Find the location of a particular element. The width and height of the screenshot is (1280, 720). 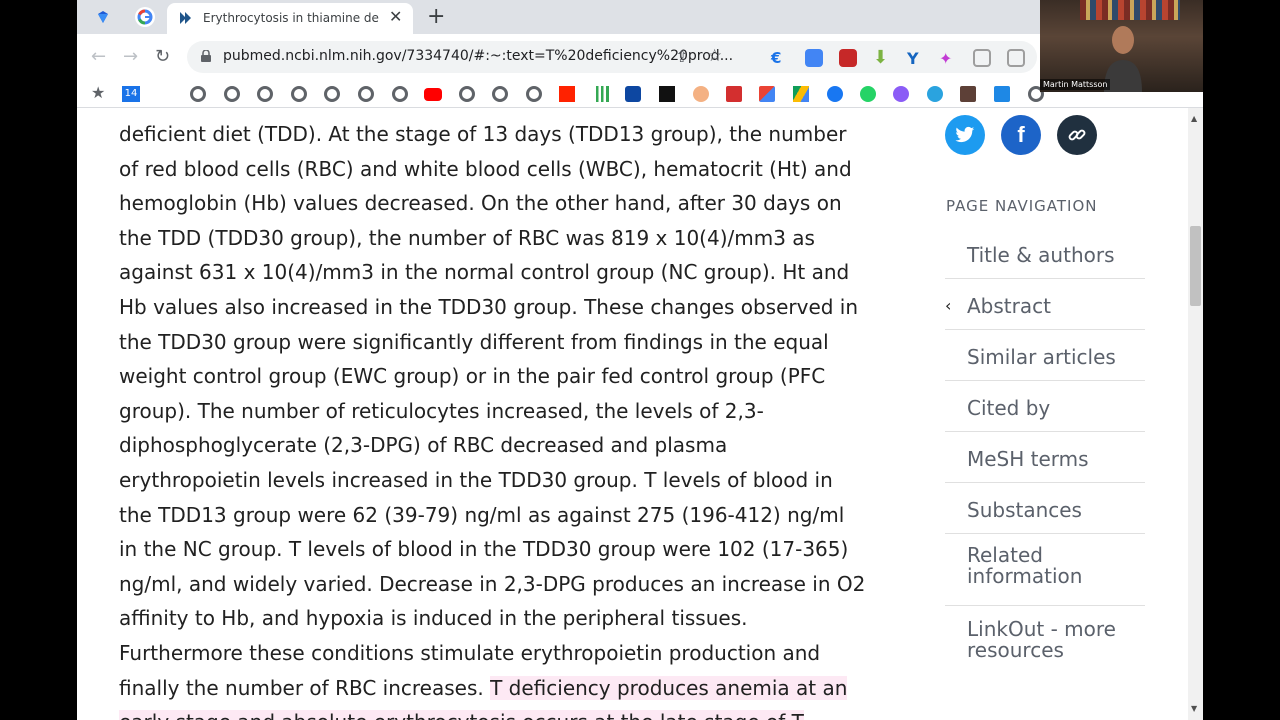

close-tab-icon: ✕ is located at coordinates (395, 16).